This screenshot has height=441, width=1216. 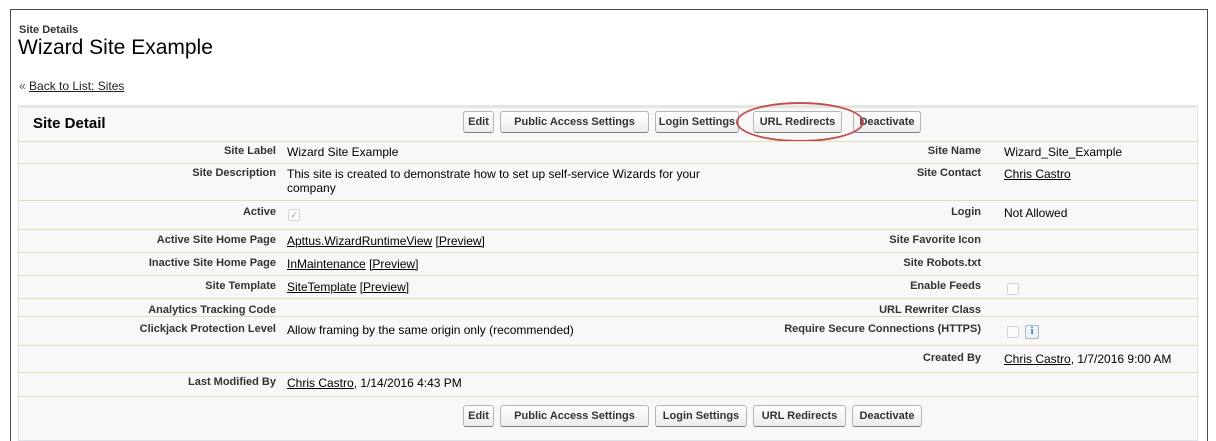 I want to click on site-name-label: Site Name, so click(x=954, y=151).